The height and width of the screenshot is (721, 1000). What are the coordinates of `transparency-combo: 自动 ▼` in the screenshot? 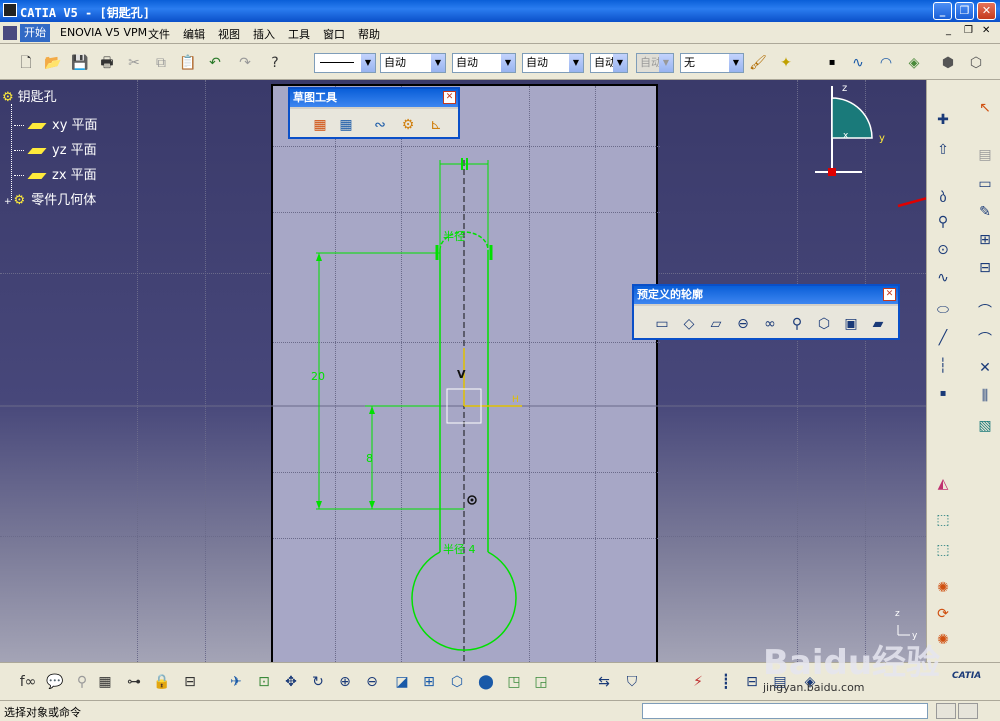 It's located at (484, 63).